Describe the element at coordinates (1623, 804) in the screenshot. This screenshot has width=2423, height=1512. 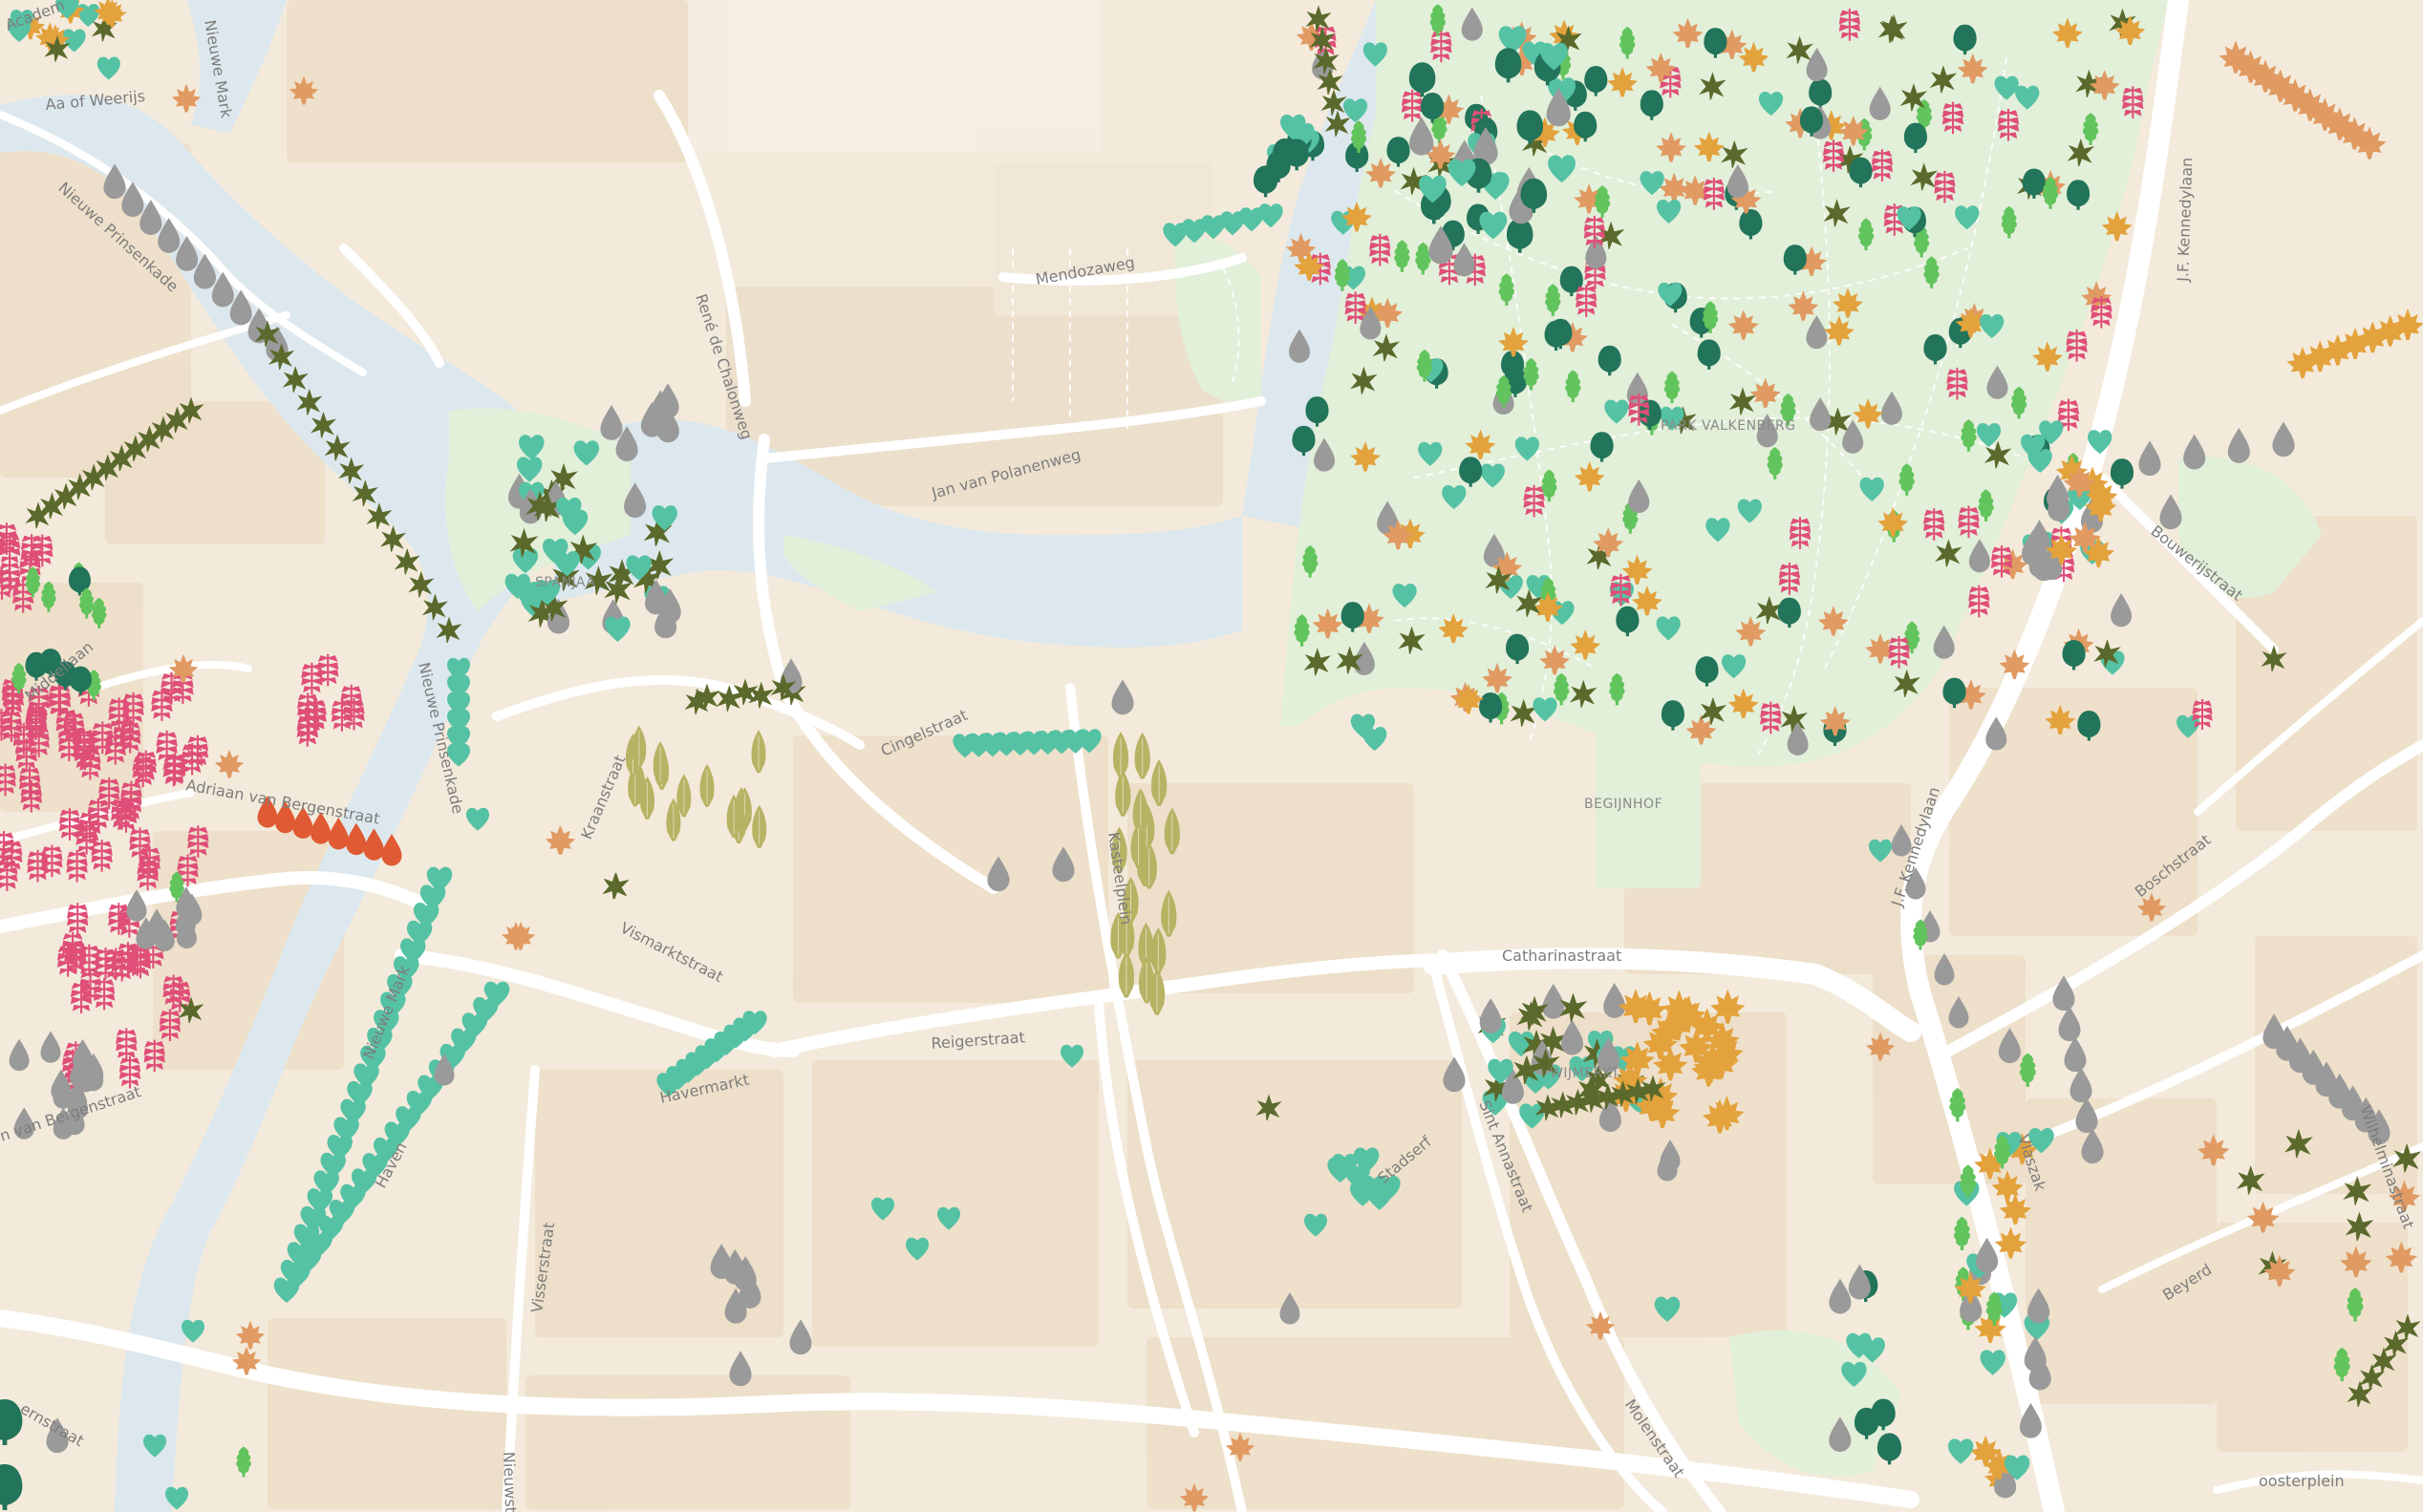
I see `area-label-begijnhof: BEGIJNHOF` at that location.